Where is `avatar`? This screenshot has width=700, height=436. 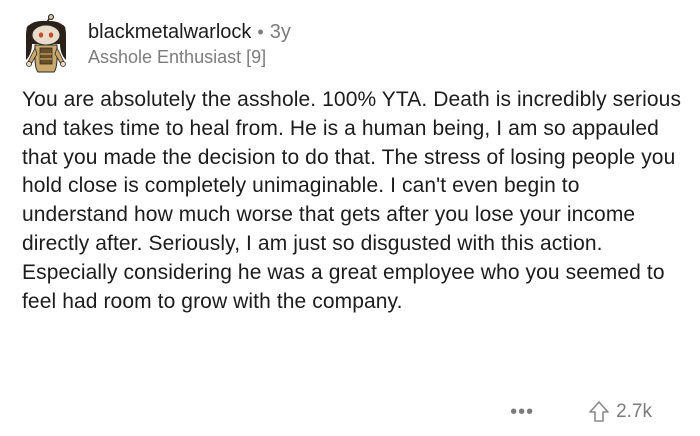
avatar is located at coordinates (46, 44).